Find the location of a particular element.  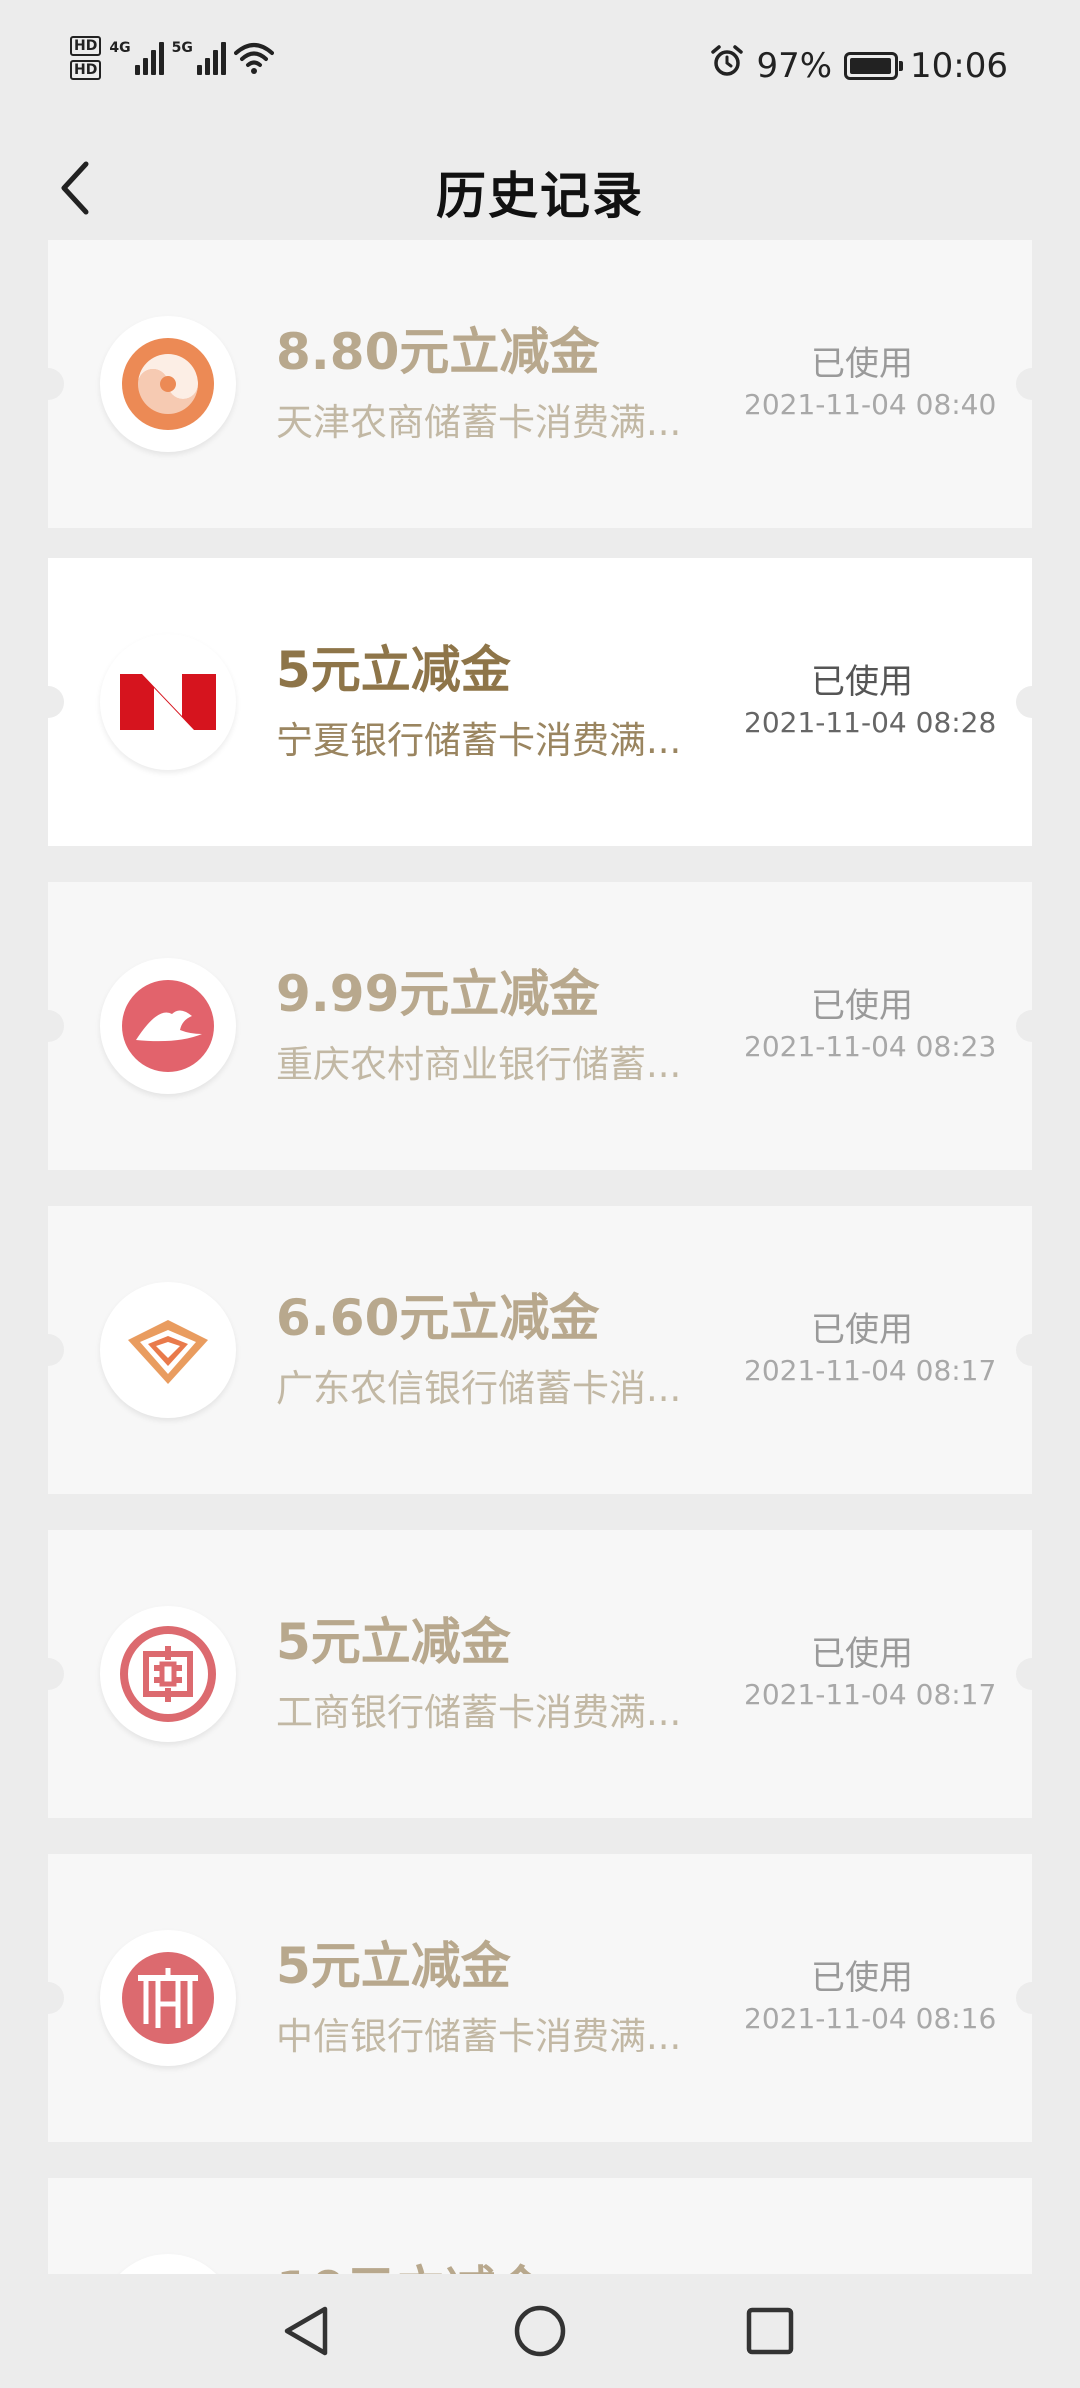

network-type-2: 5G is located at coordinates (182, 48).